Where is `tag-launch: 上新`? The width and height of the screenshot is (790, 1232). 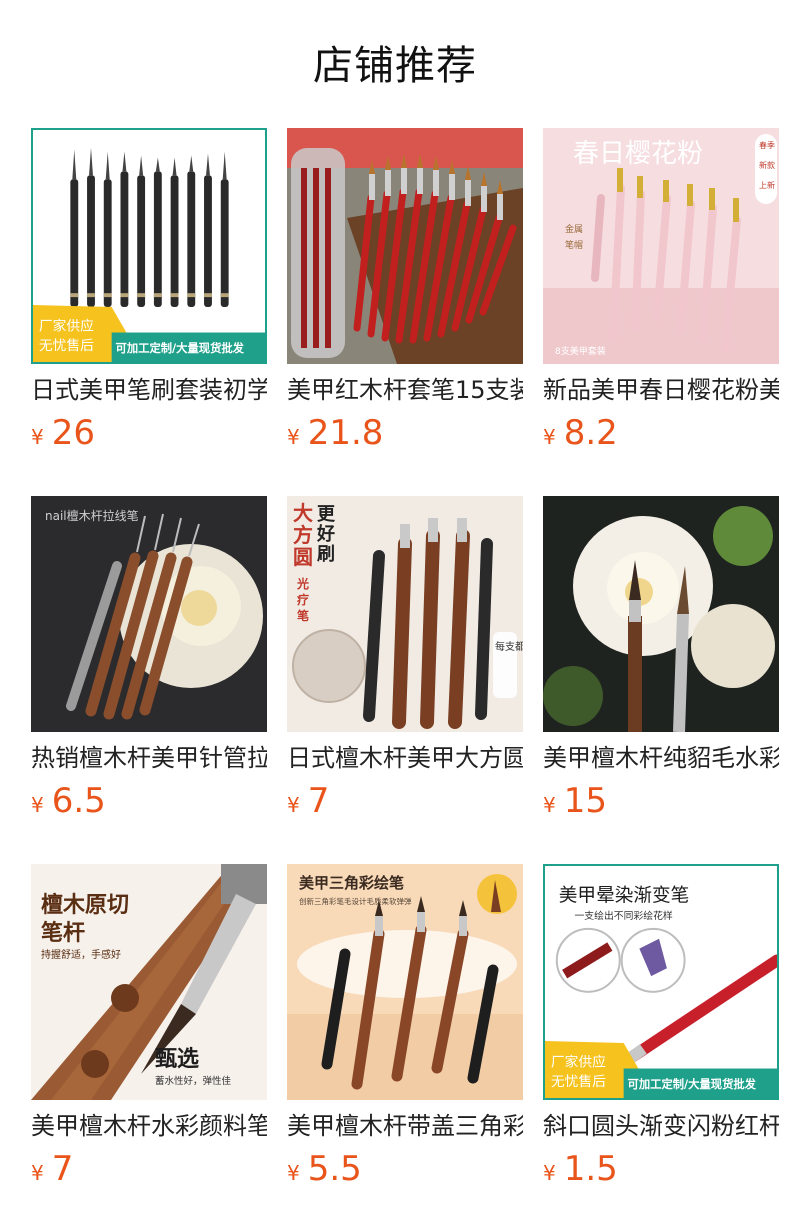
tag-launch: 上新 is located at coordinates (767, 185).